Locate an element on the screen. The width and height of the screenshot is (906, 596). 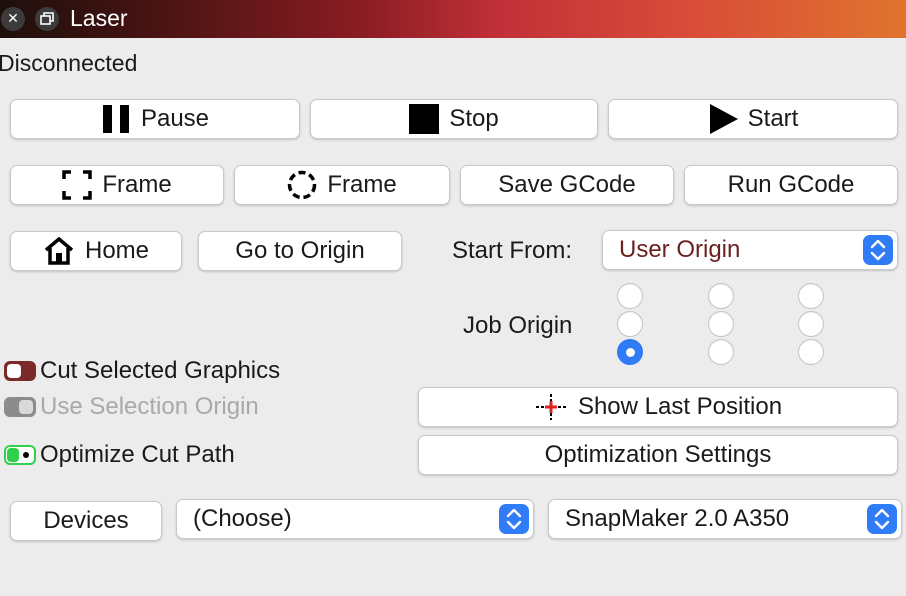
frame-circle-label: Frame is located at coordinates (362, 184).